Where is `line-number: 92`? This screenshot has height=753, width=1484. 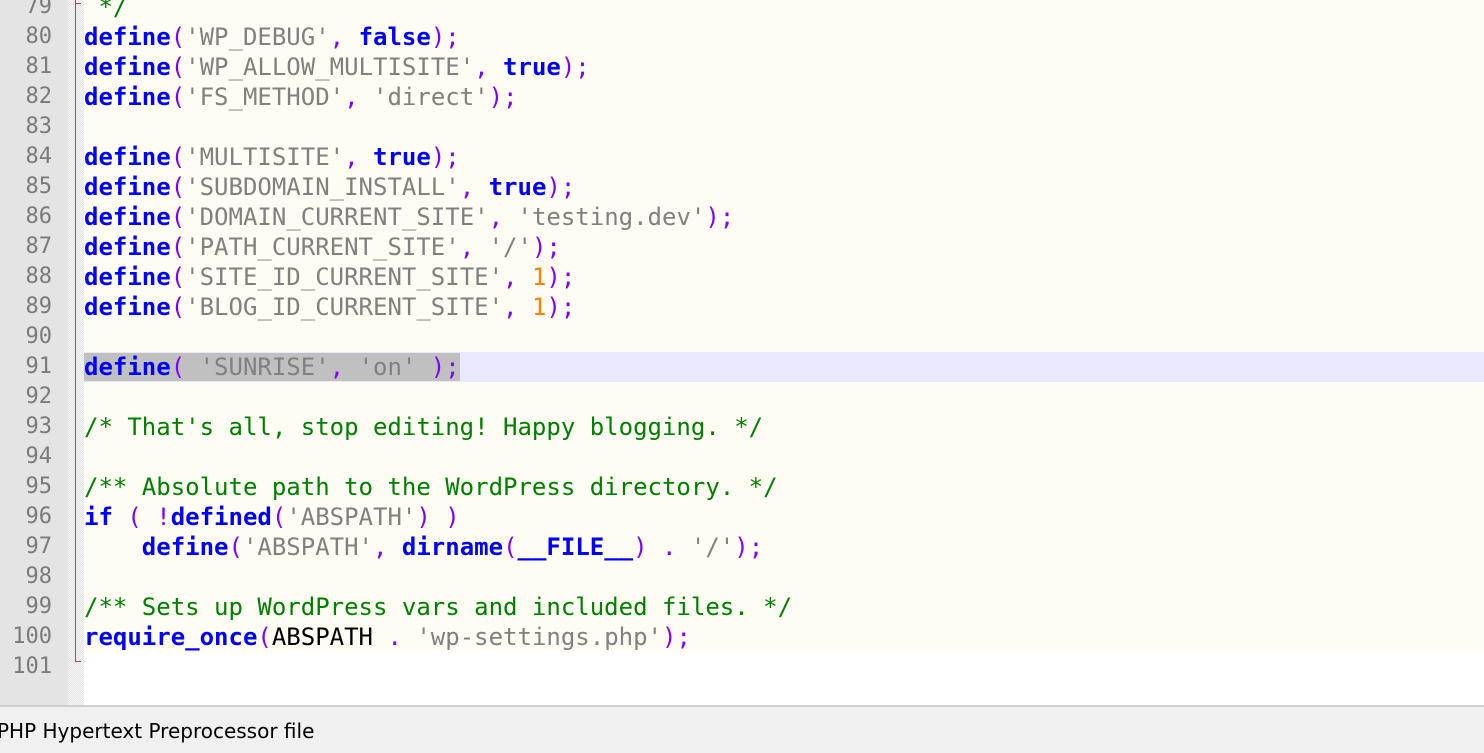
line-number: 92 is located at coordinates (39, 396).